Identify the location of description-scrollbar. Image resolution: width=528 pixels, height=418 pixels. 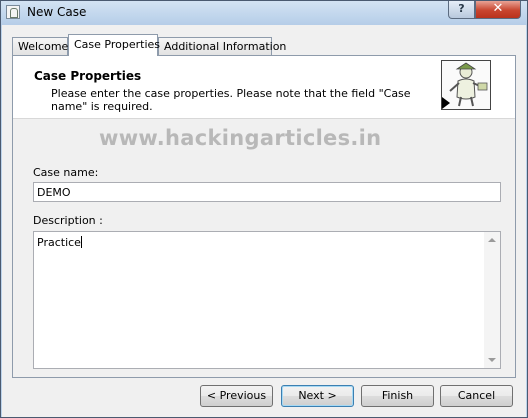
(492, 300).